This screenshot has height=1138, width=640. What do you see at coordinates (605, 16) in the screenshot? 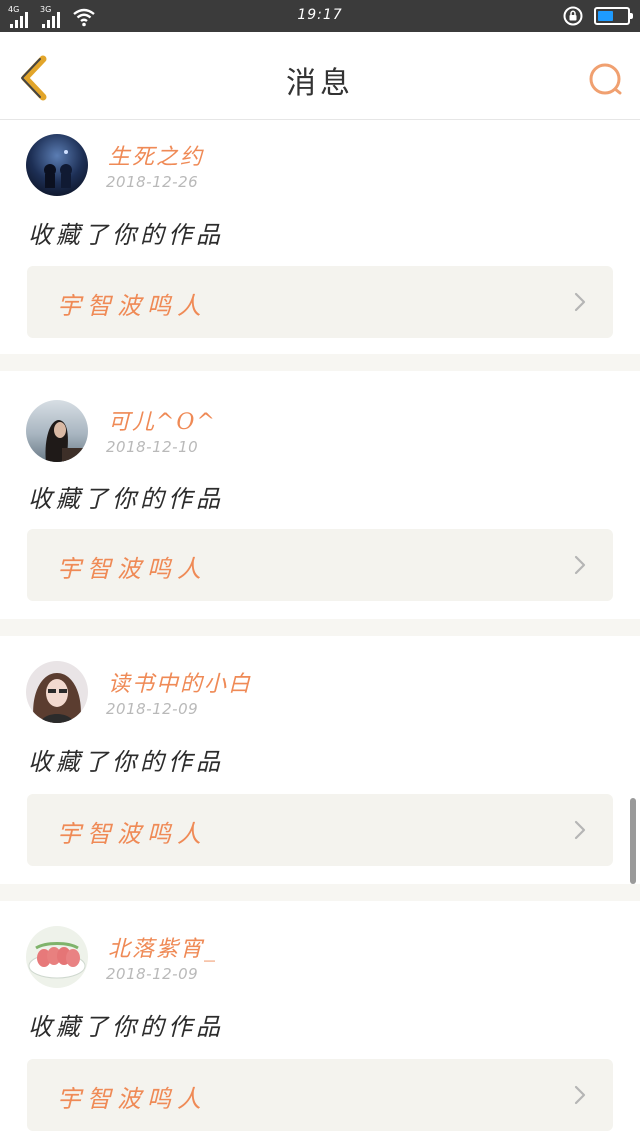
I see `battery-level` at bounding box center [605, 16].